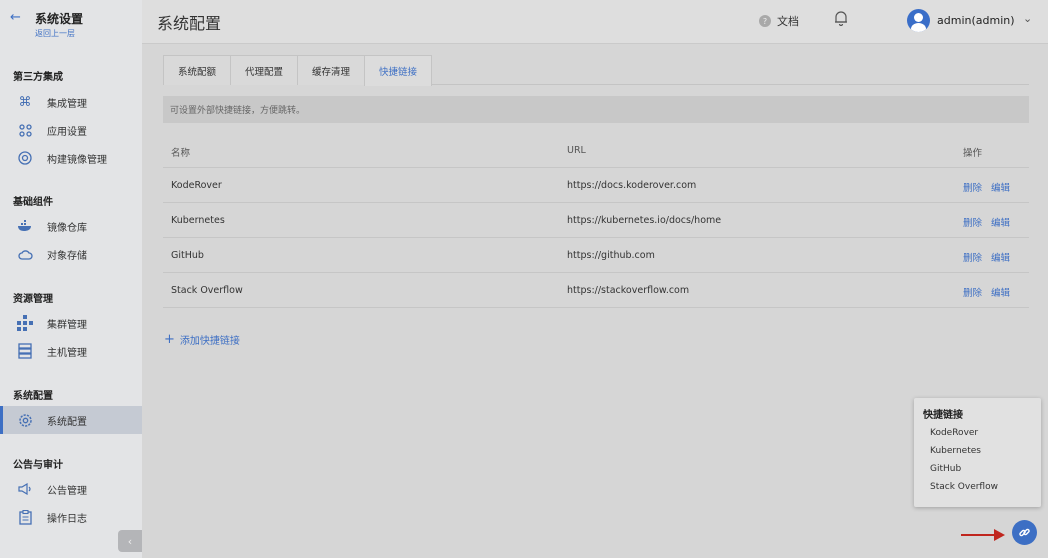  What do you see at coordinates (197, 70) in the screenshot?
I see `tab-quota: 系统配额` at bounding box center [197, 70].